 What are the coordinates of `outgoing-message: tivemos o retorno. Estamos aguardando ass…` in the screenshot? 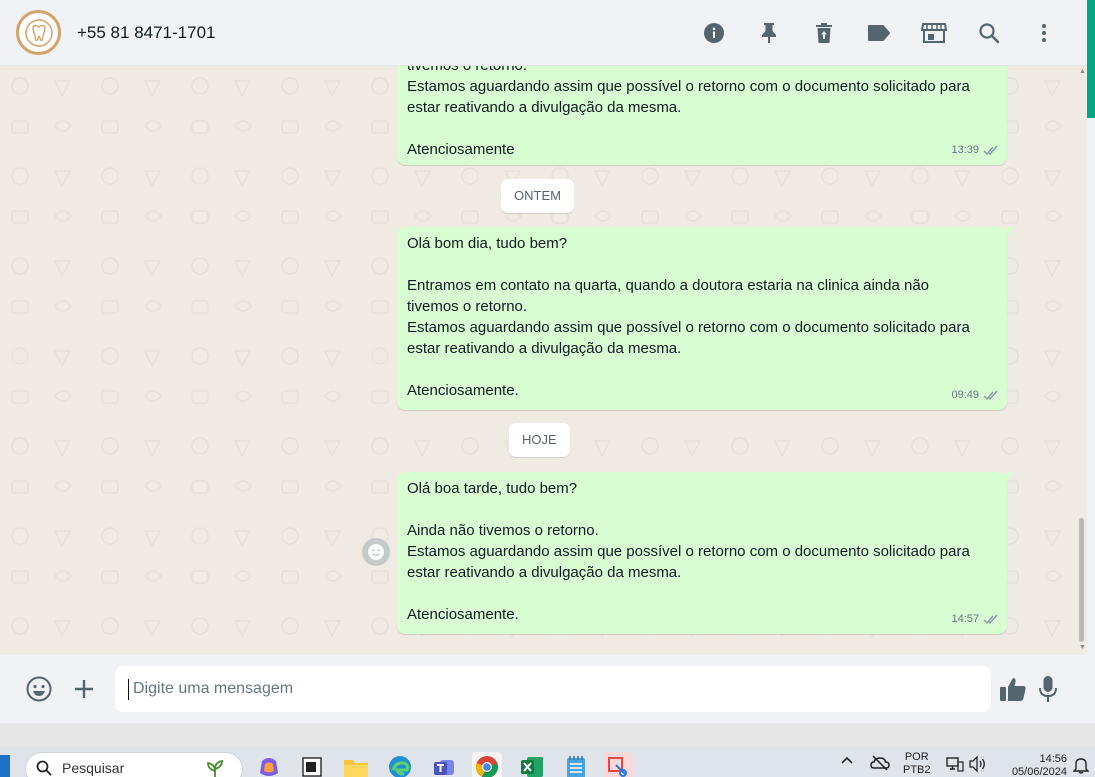 It's located at (702, 115).